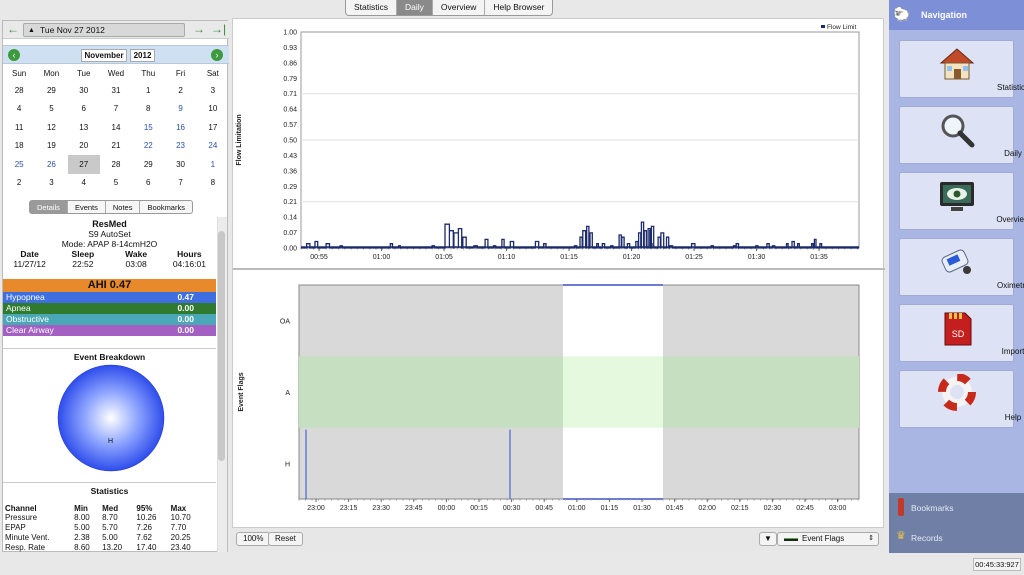  I want to click on calendar-day: 10, so click(213, 109).